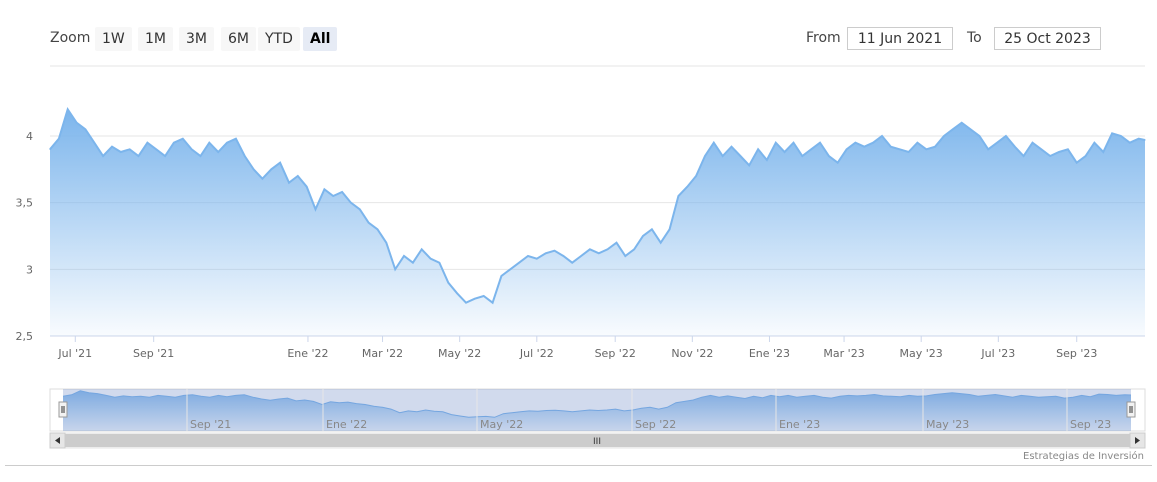 The image size is (1157, 482). Describe the element at coordinates (1131, 409) in the screenshot. I see `navigator-handle-right` at that location.